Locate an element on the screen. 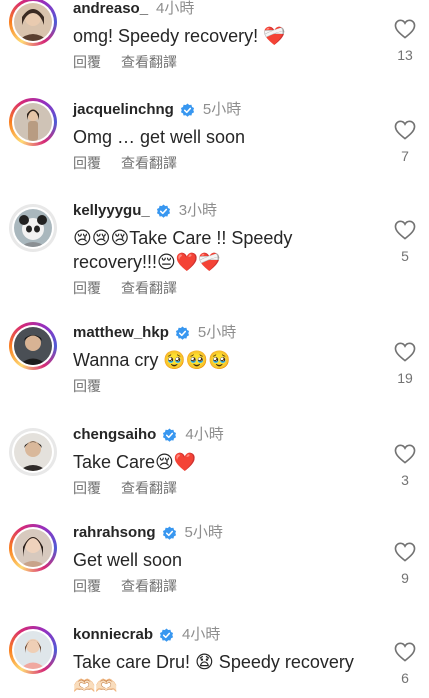 This screenshot has height=698, width=429. username: rahrahsong is located at coordinates (114, 533).